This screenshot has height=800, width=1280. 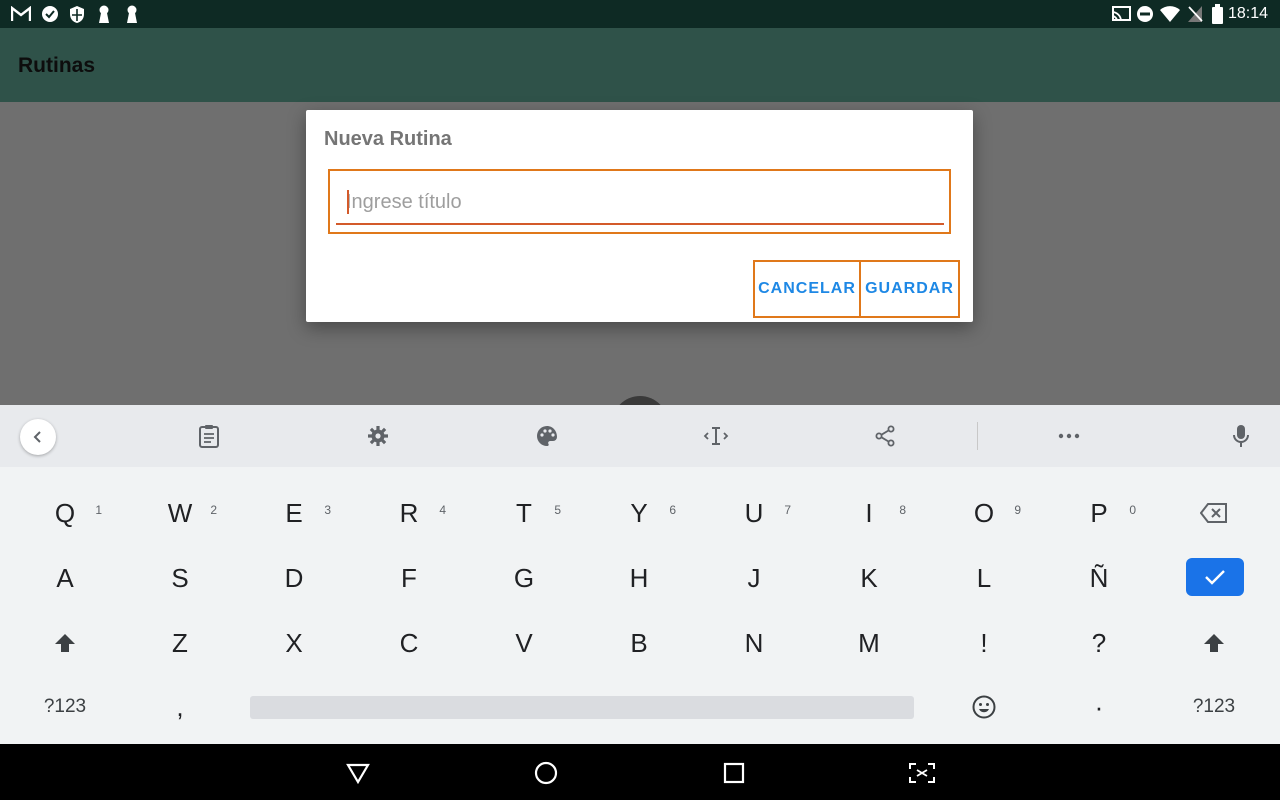 I want to click on theme-icon, so click(x=547, y=436).